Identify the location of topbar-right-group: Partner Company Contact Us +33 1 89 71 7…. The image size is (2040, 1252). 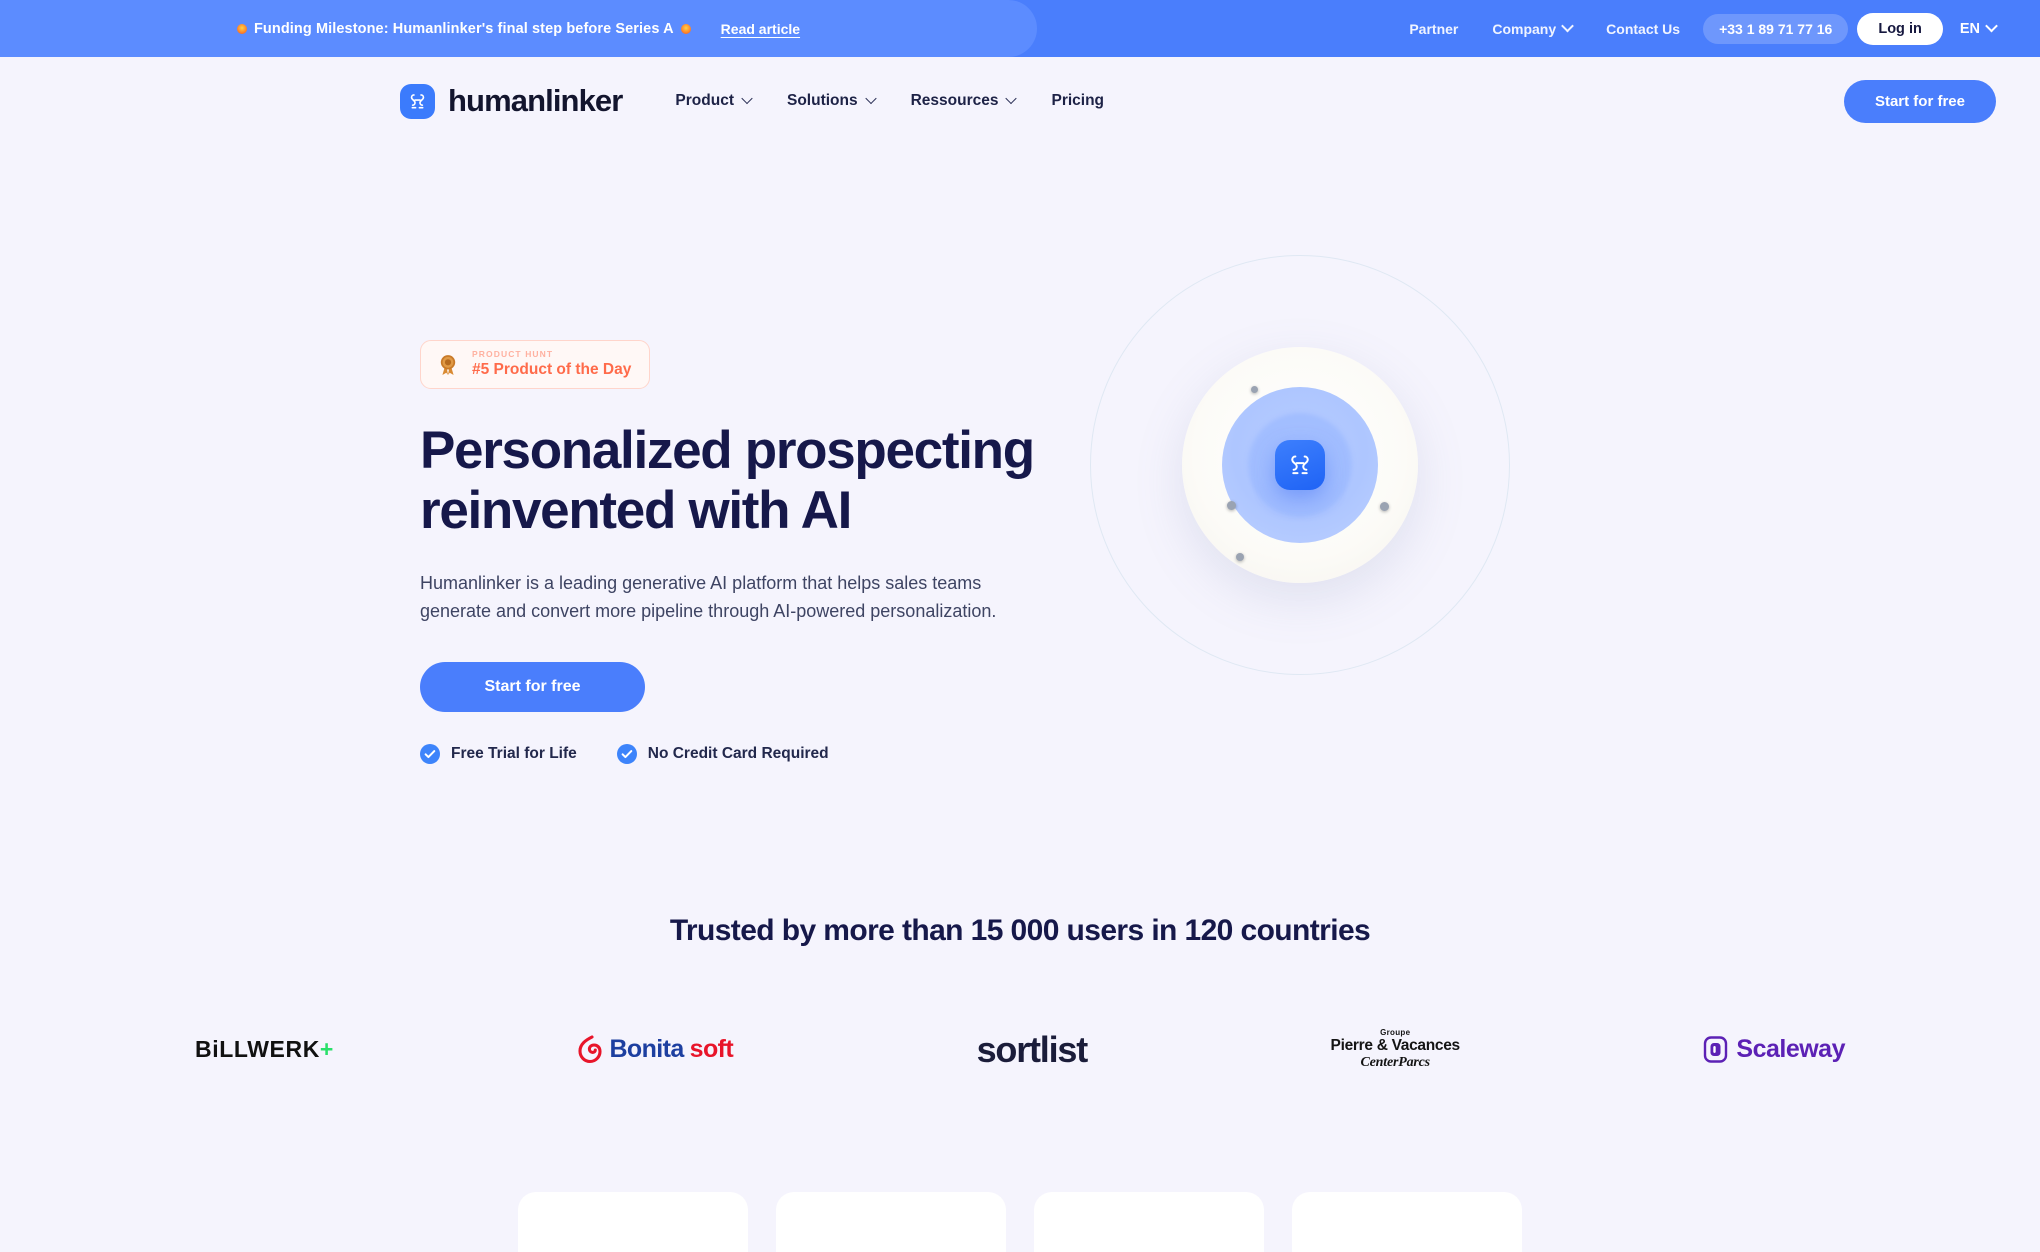
(1694, 28).